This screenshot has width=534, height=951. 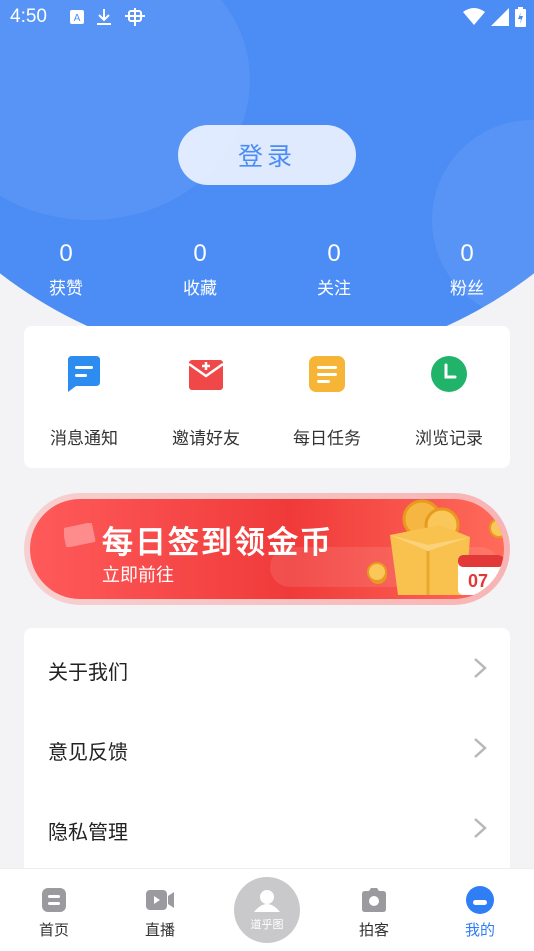 I want to click on stat-favorites: 0 收藏, so click(x=200, y=269).